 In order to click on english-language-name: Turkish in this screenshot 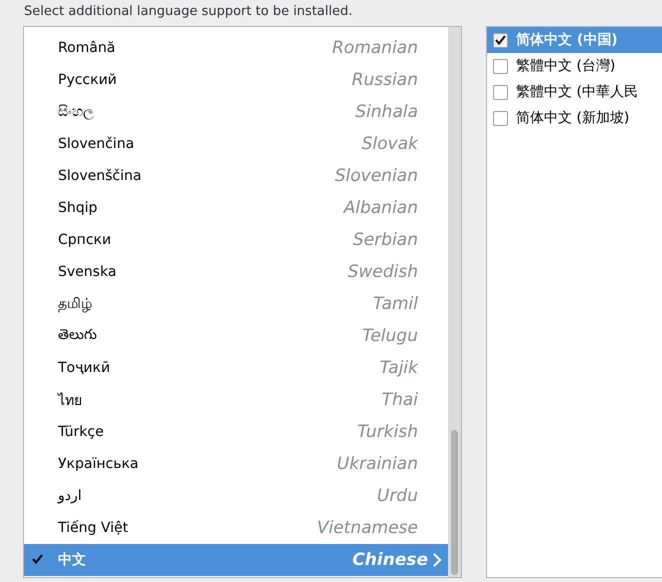, I will do `click(387, 432)`.